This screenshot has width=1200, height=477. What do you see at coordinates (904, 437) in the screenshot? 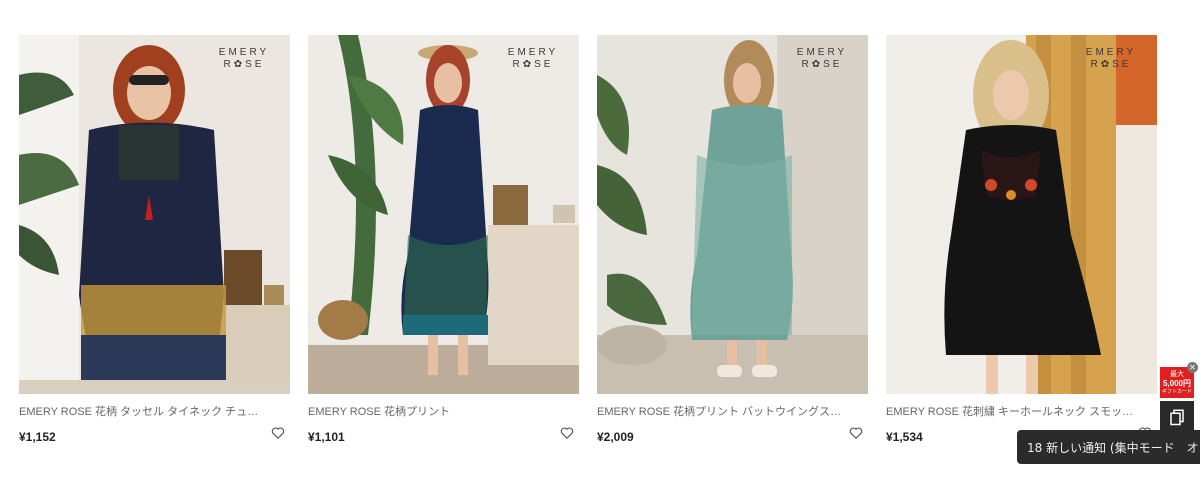
I see `product-price: ¥1,534` at bounding box center [904, 437].